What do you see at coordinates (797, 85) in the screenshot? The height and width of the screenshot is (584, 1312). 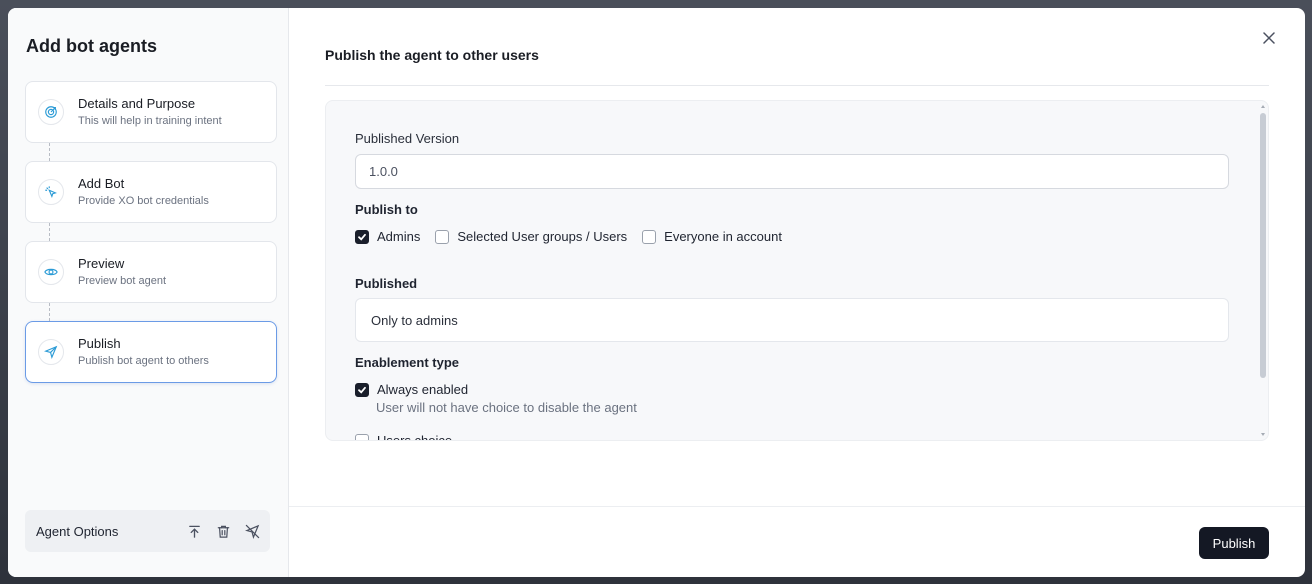 I see `header-divider` at bounding box center [797, 85].